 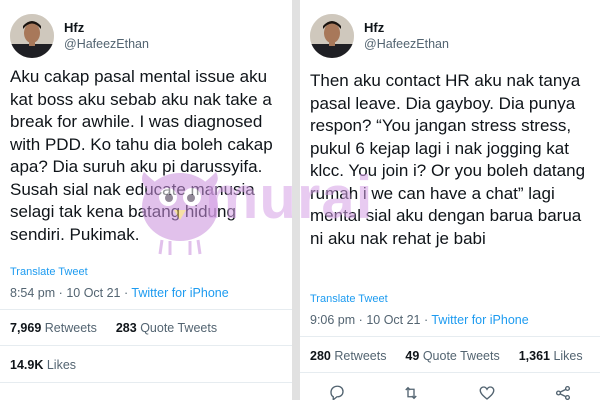 What do you see at coordinates (452, 356) in the screenshot?
I see `quote-tweets-stat: 49 Quote Tweets` at bounding box center [452, 356].